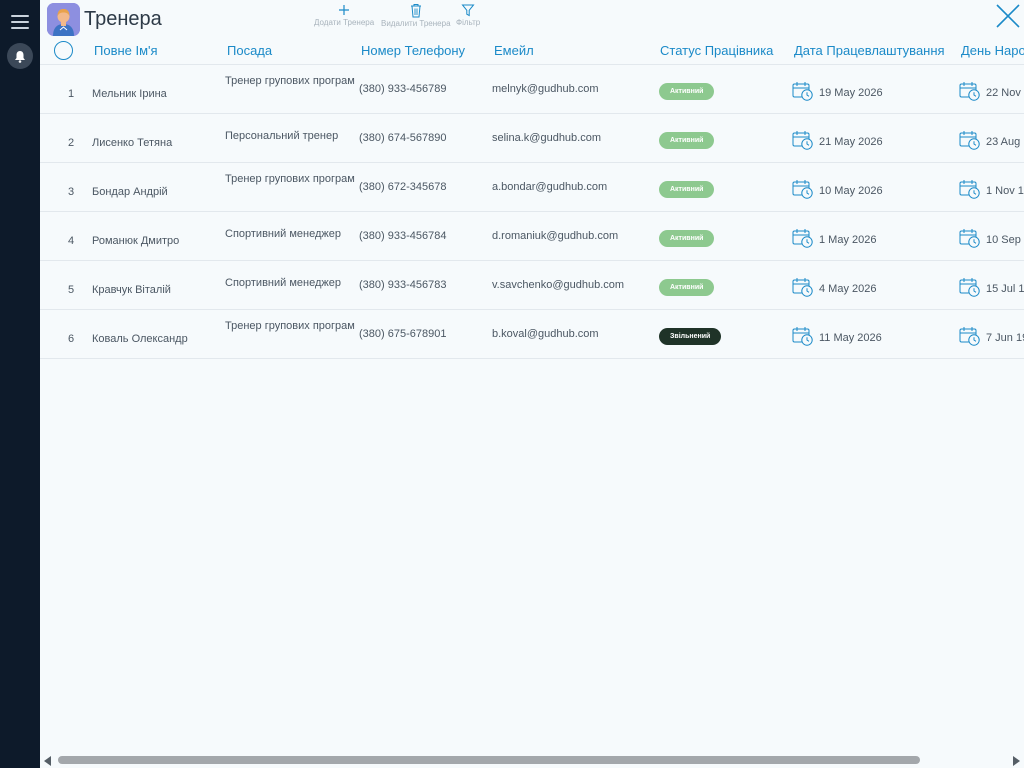  I want to click on bell-icon, so click(20, 56).